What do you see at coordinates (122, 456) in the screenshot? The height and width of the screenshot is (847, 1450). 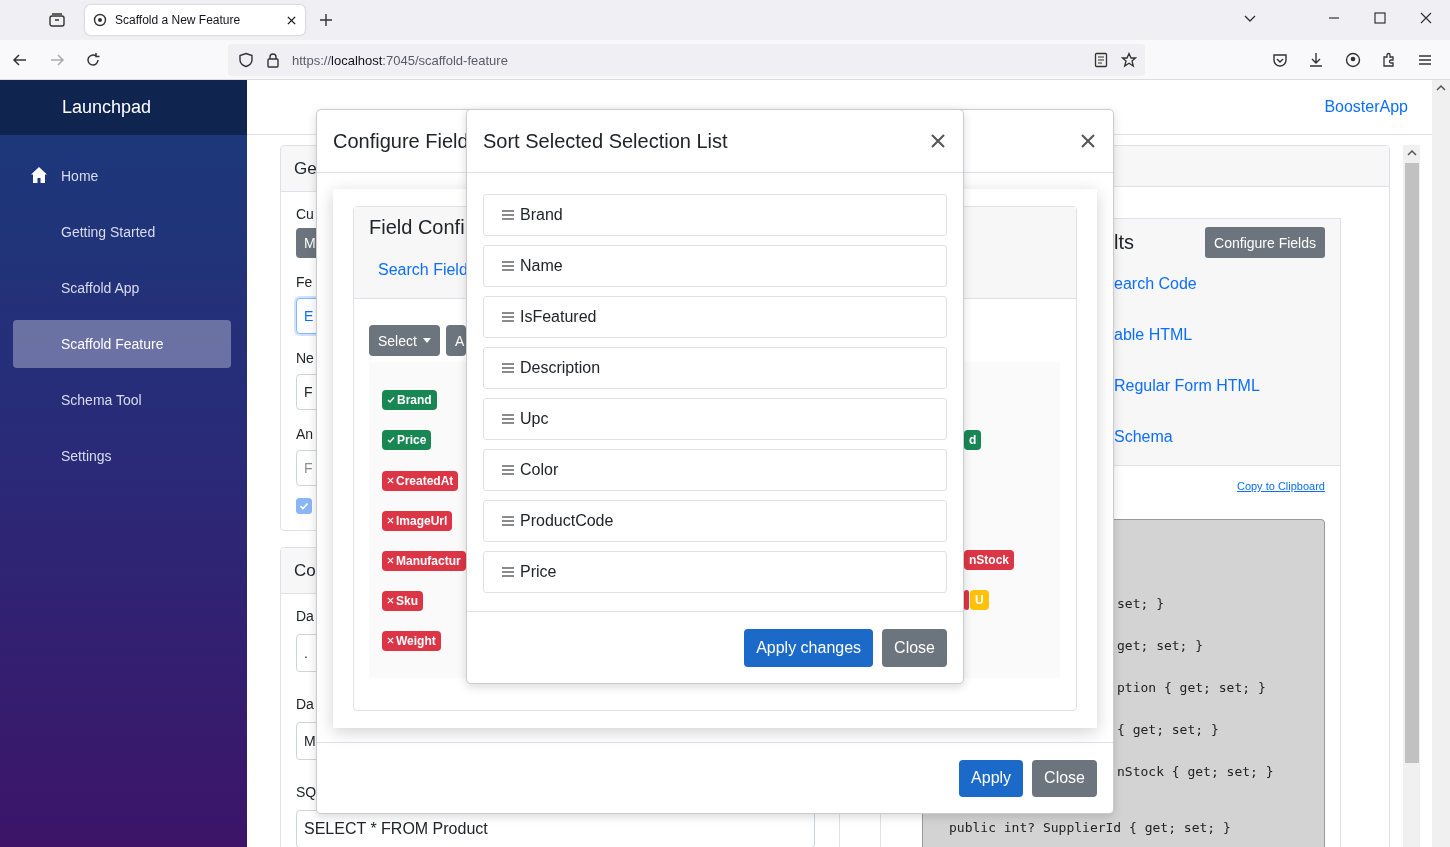 I see `sidebar-item: Settings` at bounding box center [122, 456].